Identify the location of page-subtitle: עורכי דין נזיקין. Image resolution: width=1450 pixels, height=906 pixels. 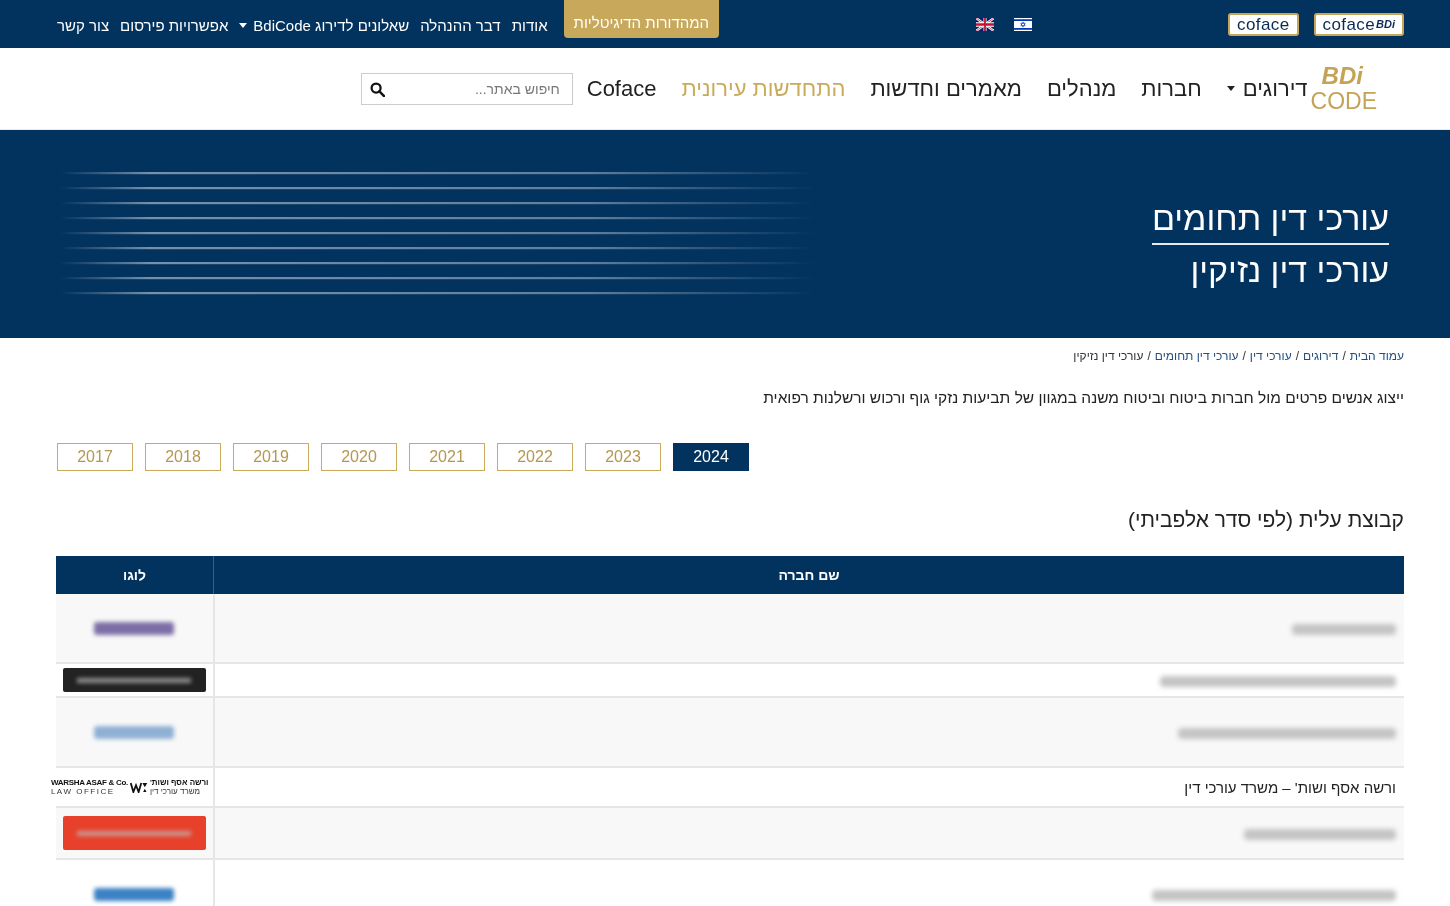
(1289, 270).